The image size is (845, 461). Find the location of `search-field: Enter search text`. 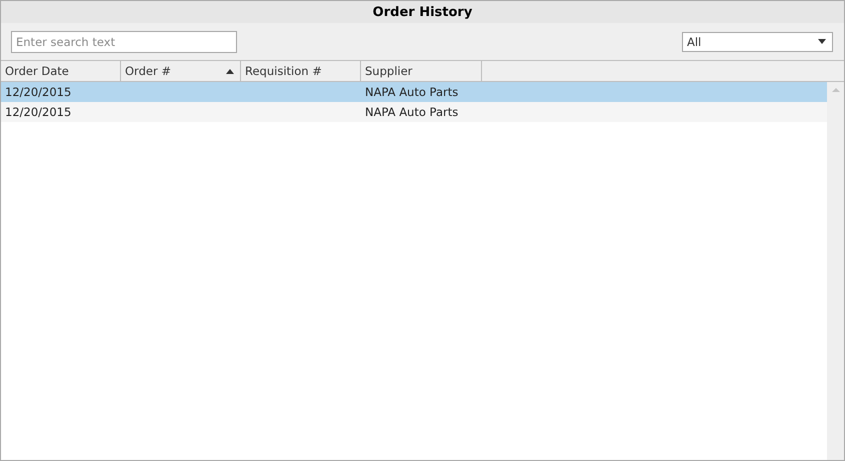

search-field: Enter search text is located at coordinates (124, 41).